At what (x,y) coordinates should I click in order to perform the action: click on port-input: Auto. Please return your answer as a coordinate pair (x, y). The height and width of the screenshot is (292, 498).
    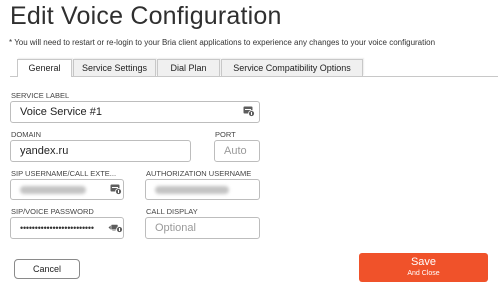
    Looking at the image, I should click on (237, 151).